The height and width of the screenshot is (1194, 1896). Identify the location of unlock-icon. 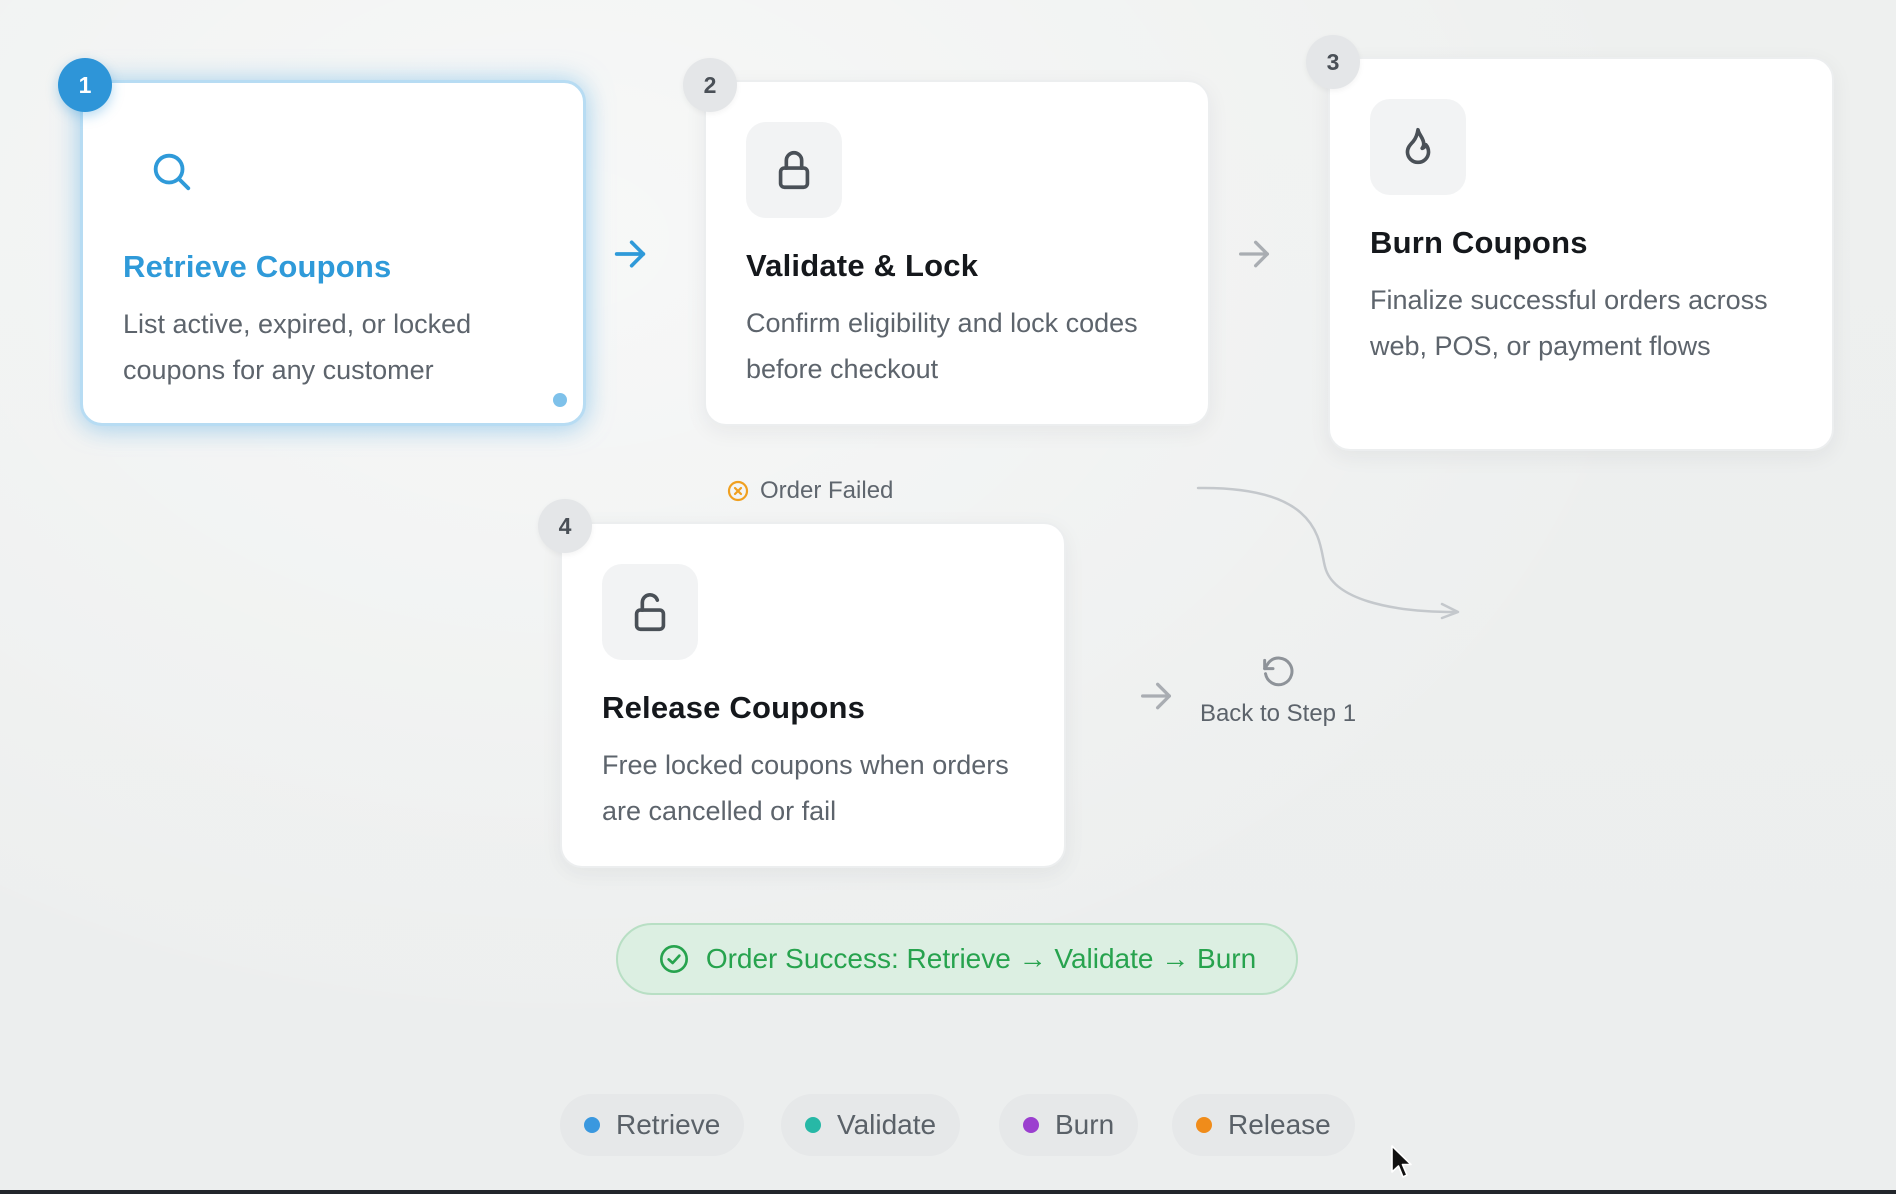
(650, 612).